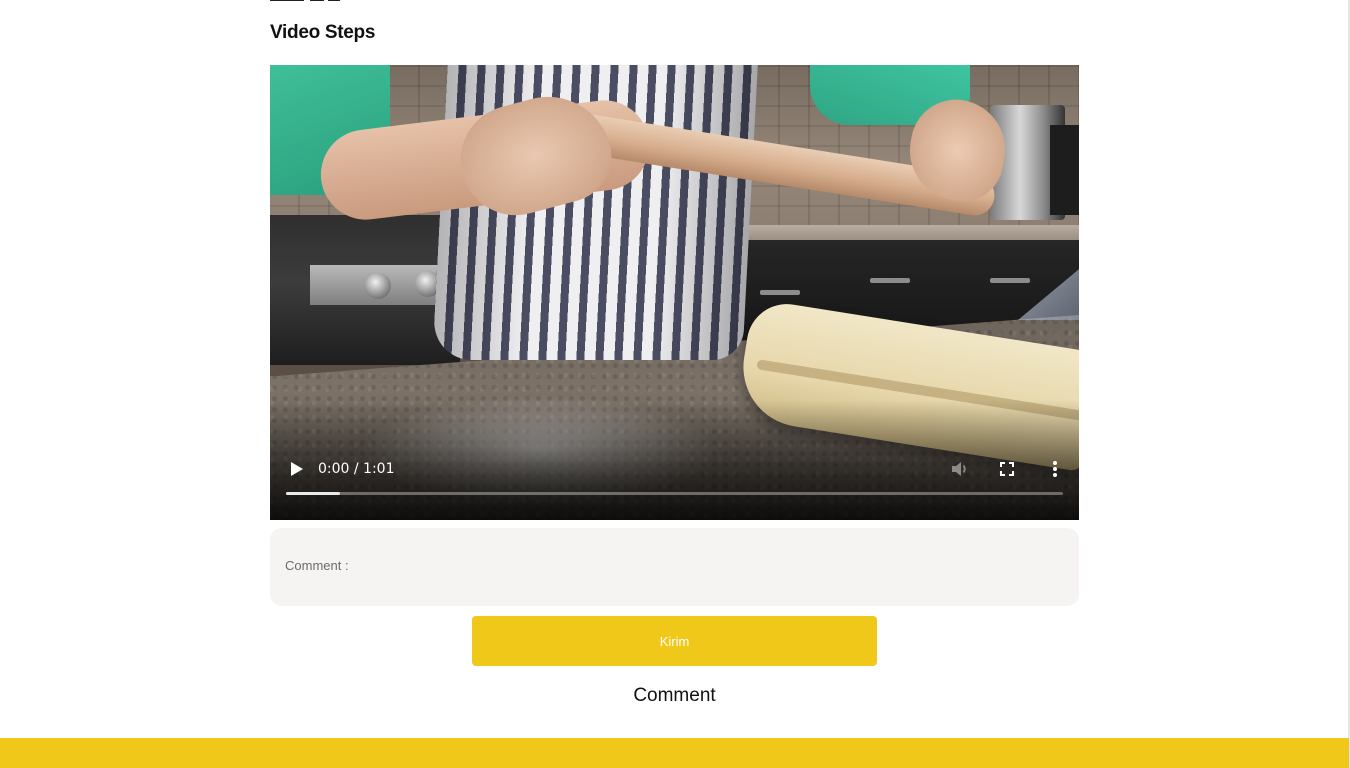 The width and height of the screenshot is (1350, 768). Describe the element at coordinates (959, 469) in the screenshot. I see `volume-icon` at that location.